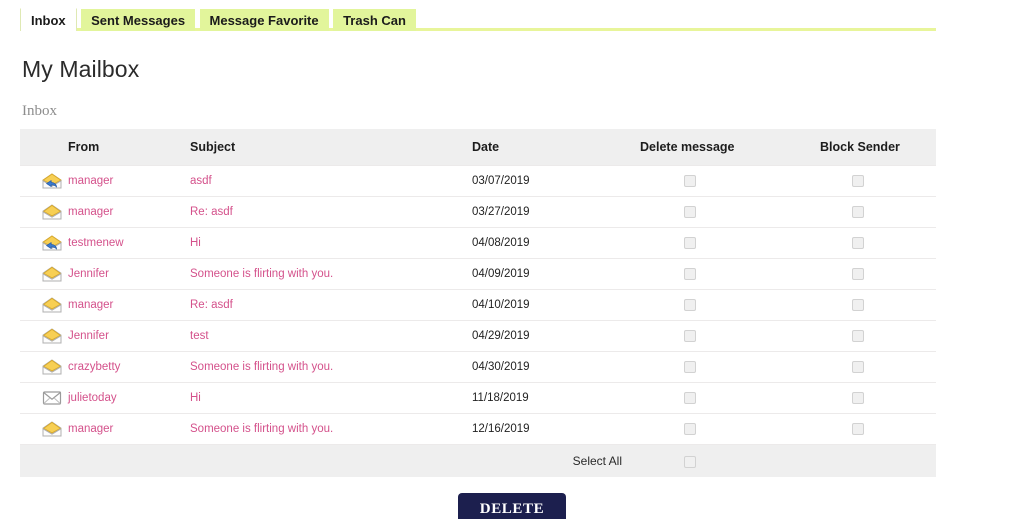  What do you see at coordinates (556, 212) in the screenshot?
I see `message-date-cell: 03/27/2019` at bounding box center [556, 212].